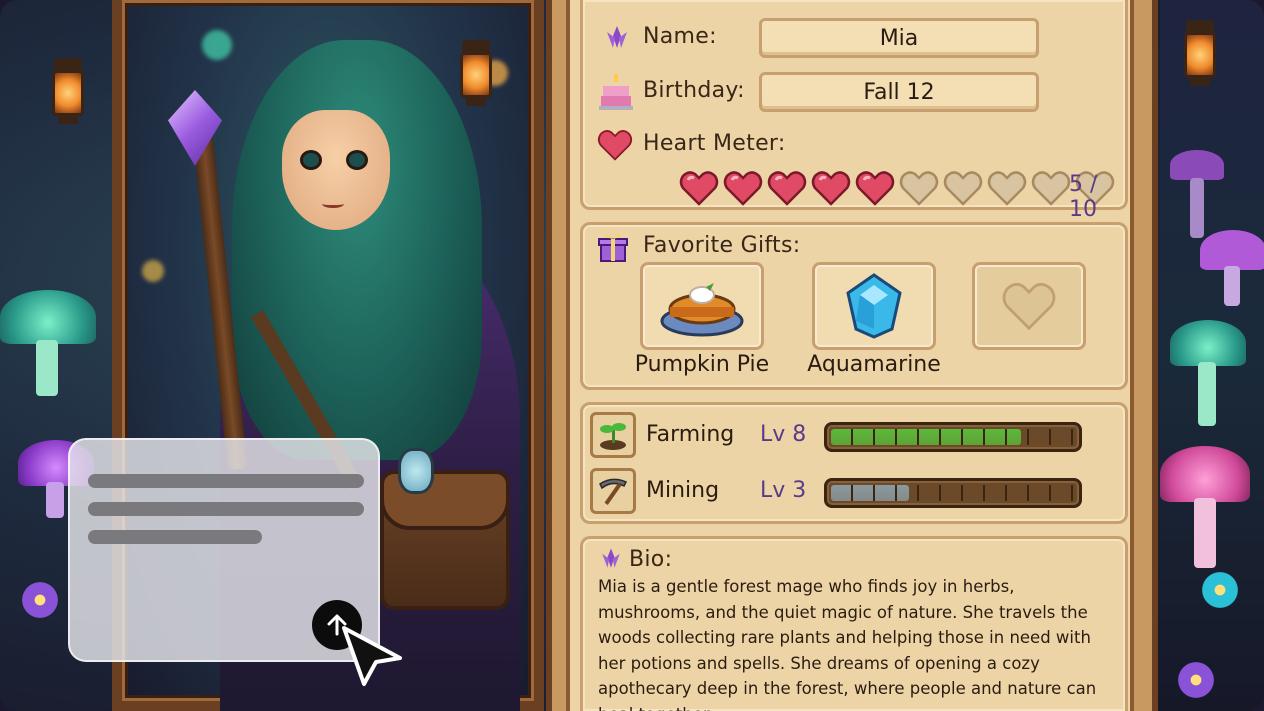 The image size is (1264, 711). I want to click on sprout-icon, so click(613, 436).